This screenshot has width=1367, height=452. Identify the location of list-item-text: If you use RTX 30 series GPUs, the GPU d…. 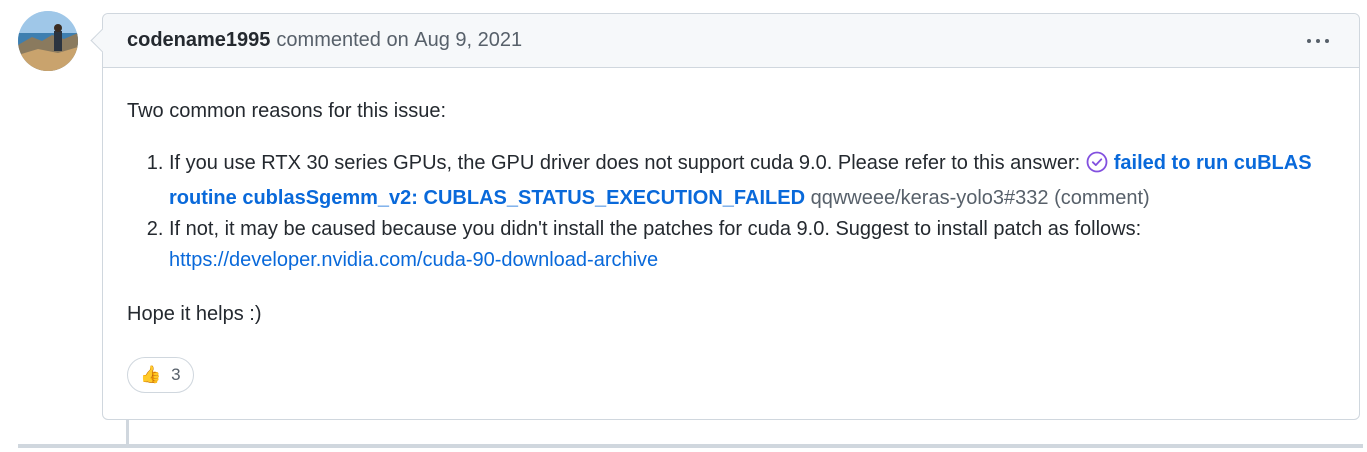
(625, 163).